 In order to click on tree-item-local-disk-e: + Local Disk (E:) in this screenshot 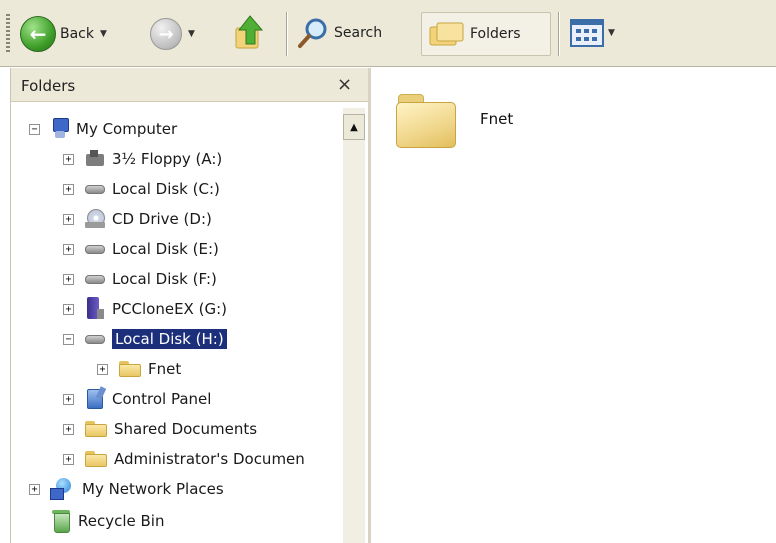, I will do `click(141, 249)`.